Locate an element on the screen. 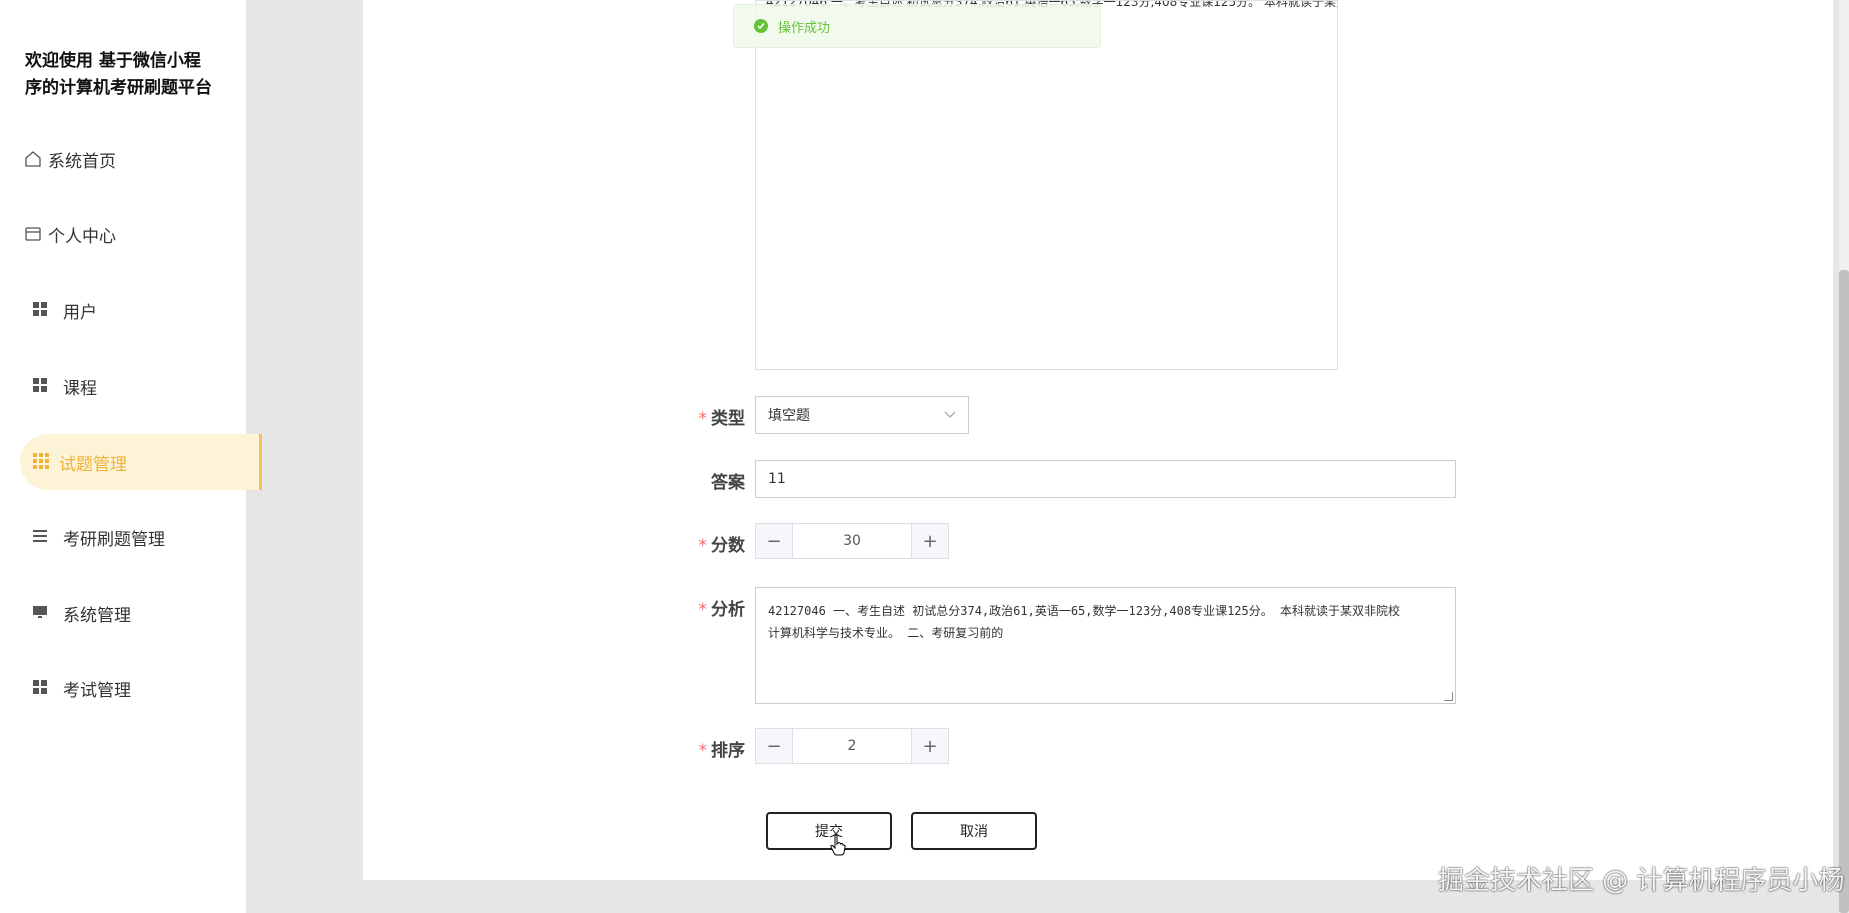 Image resolution: width=1849 pixels, height=913 pixels. order-decrement-button: − is located at coordinates (774, 746).